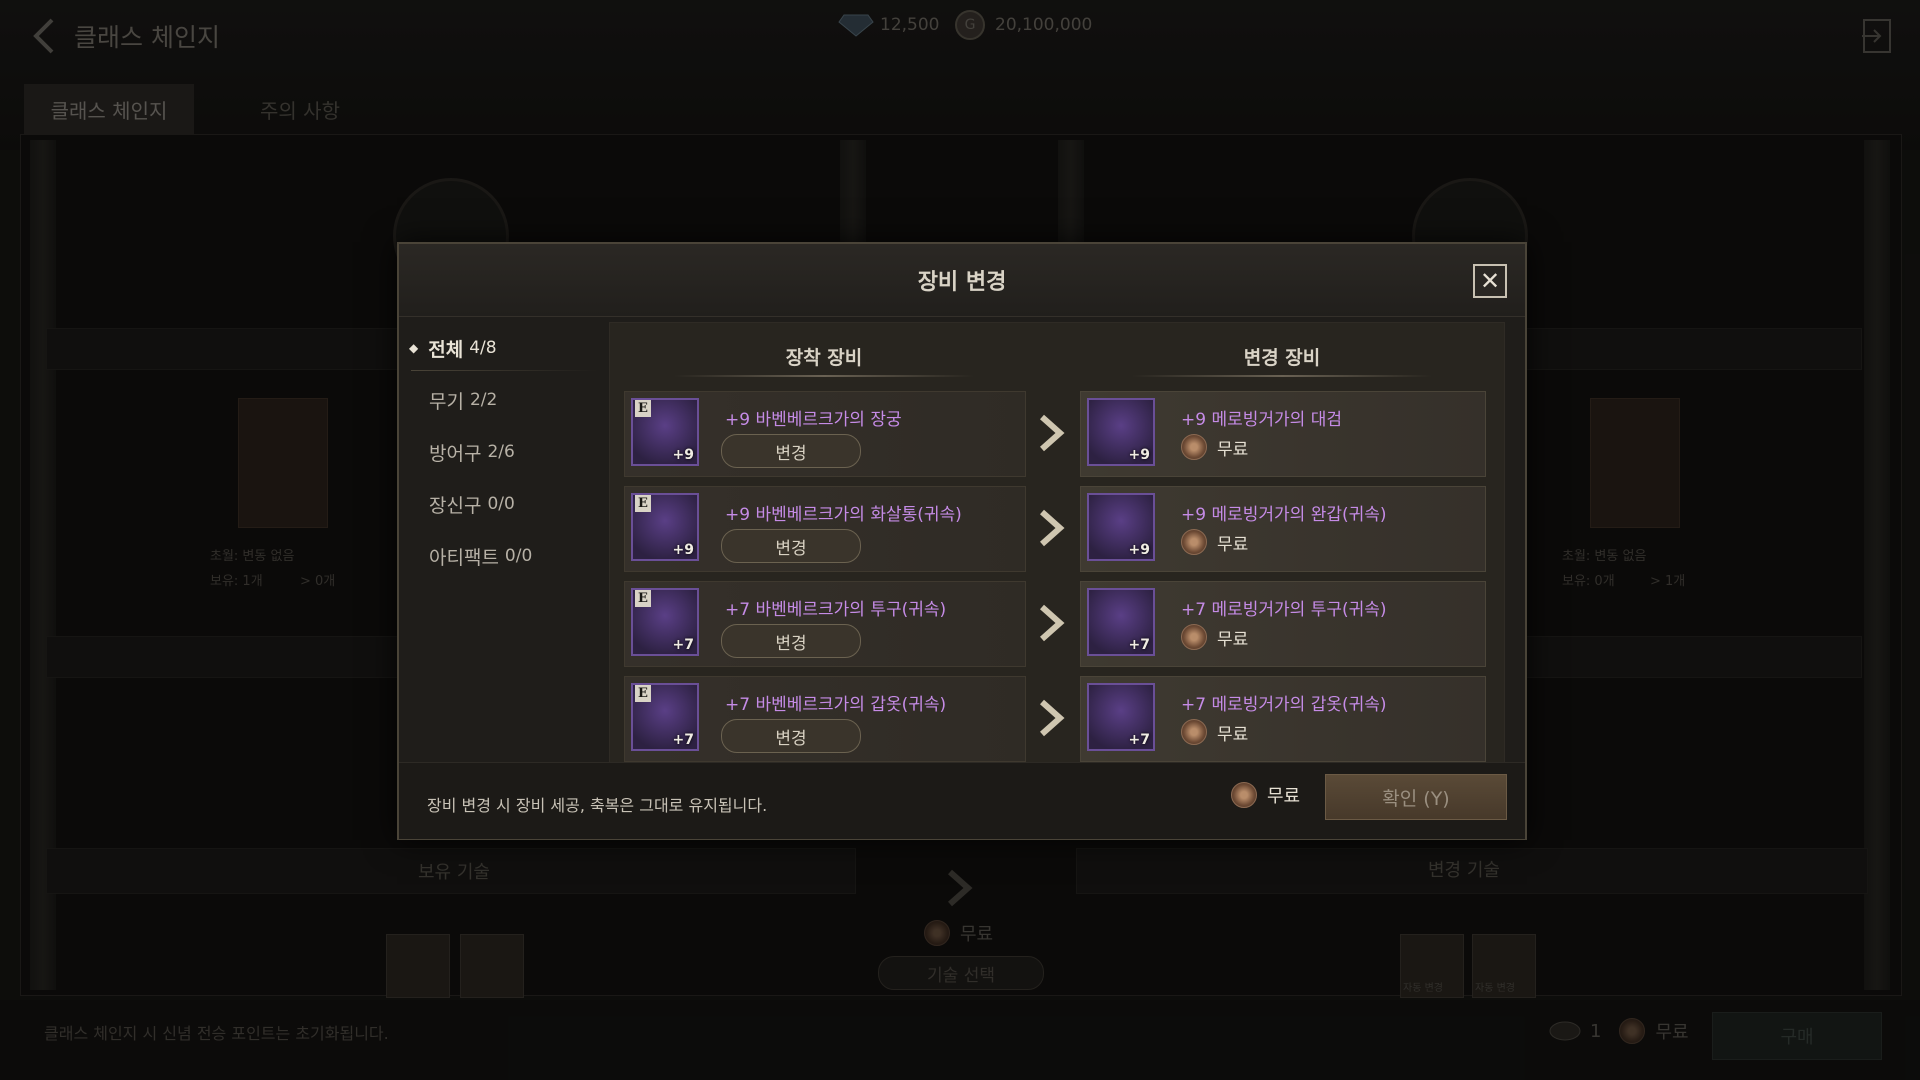 This screenshot has width=1920, height=1080. I want to click on changed-item-name: +7 메로빙거가의 투구(귀속), so click(1284, 610).